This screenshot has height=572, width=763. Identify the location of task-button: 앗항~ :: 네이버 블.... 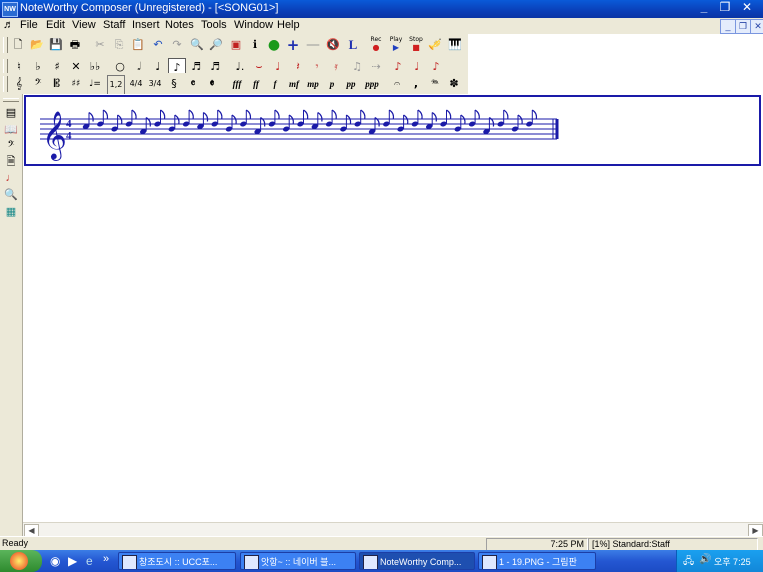
(298, 561).